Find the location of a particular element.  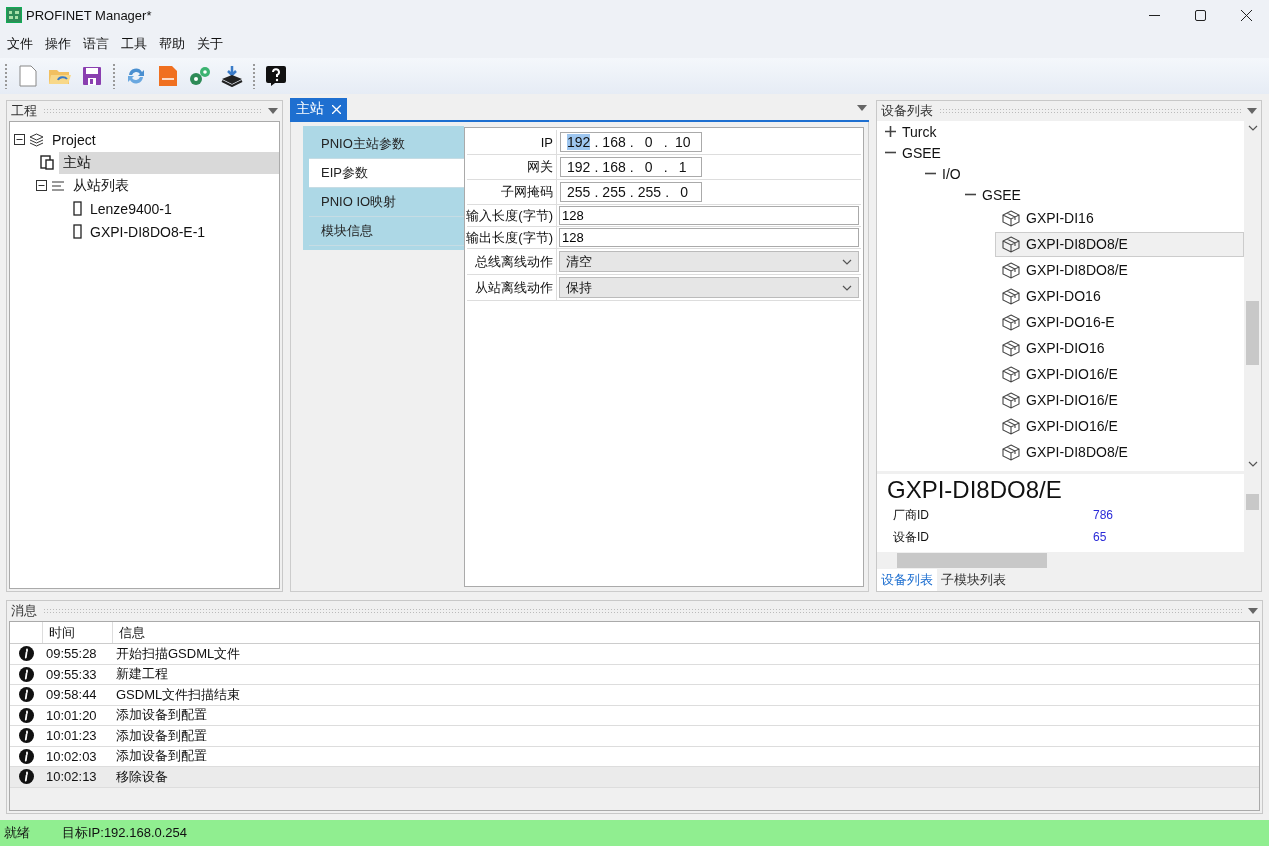

property-label: 设备ID is located at coordinates (911, 537).